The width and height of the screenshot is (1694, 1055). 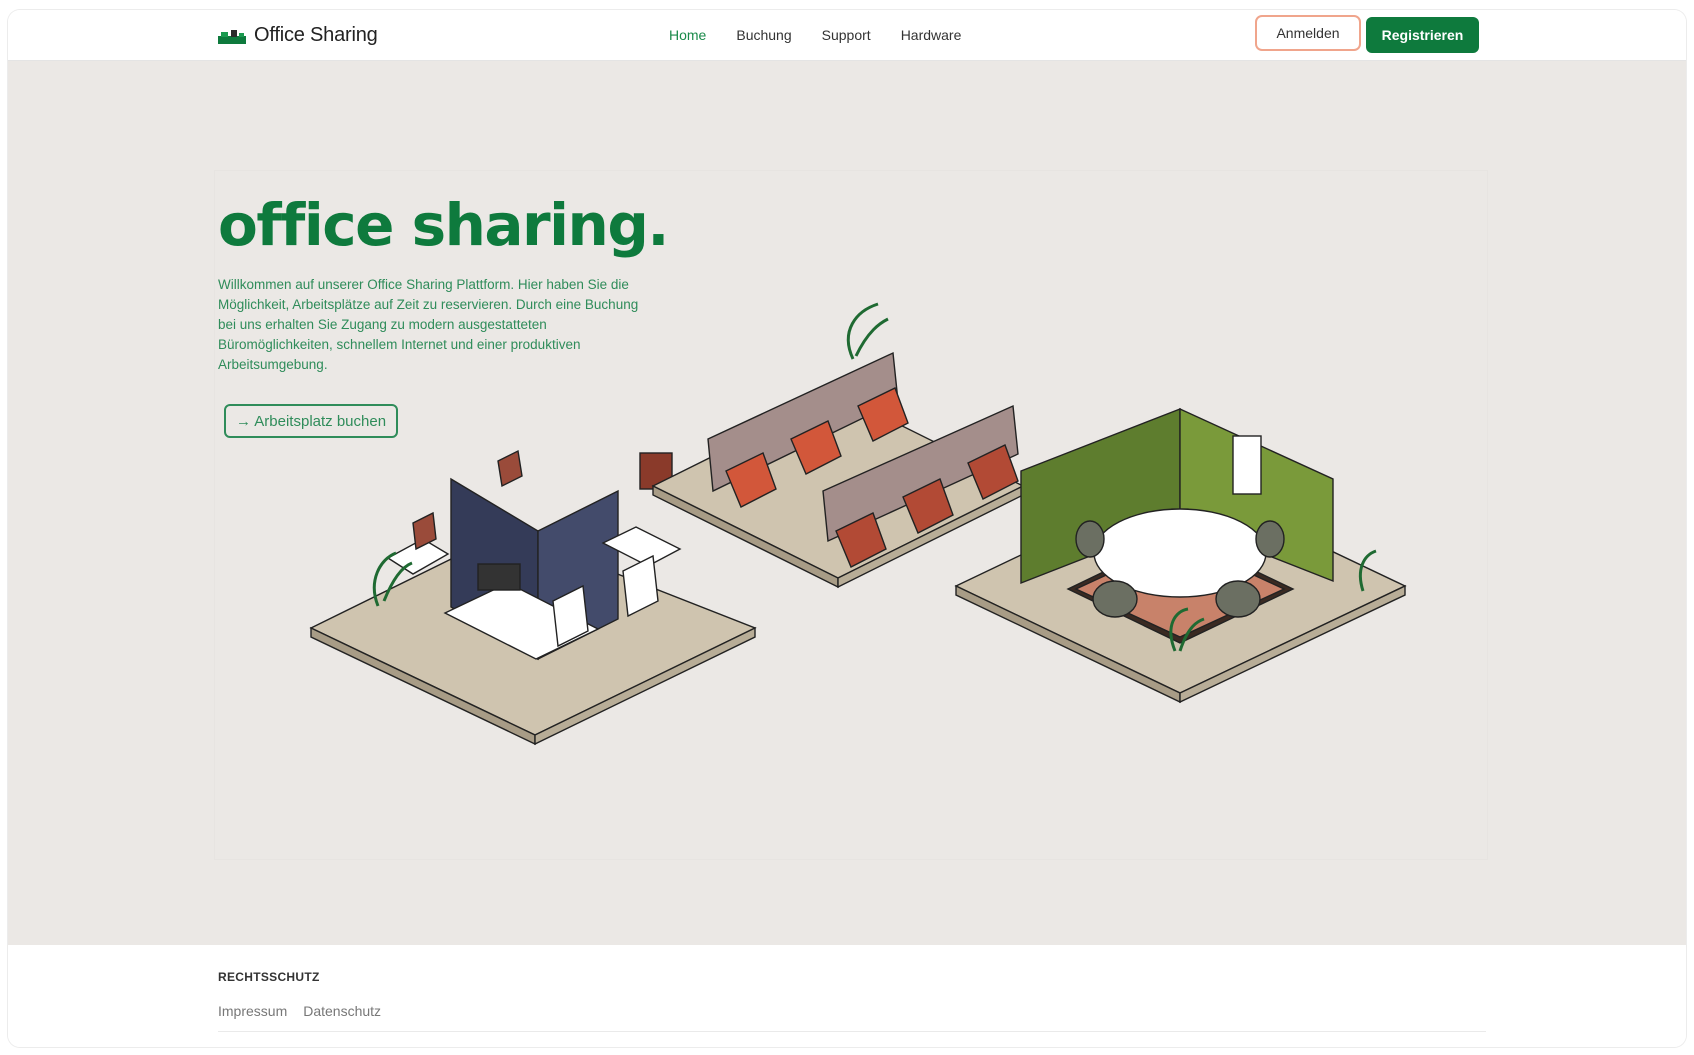 I want to click on footer-divider, so click(x=852, y=1031).